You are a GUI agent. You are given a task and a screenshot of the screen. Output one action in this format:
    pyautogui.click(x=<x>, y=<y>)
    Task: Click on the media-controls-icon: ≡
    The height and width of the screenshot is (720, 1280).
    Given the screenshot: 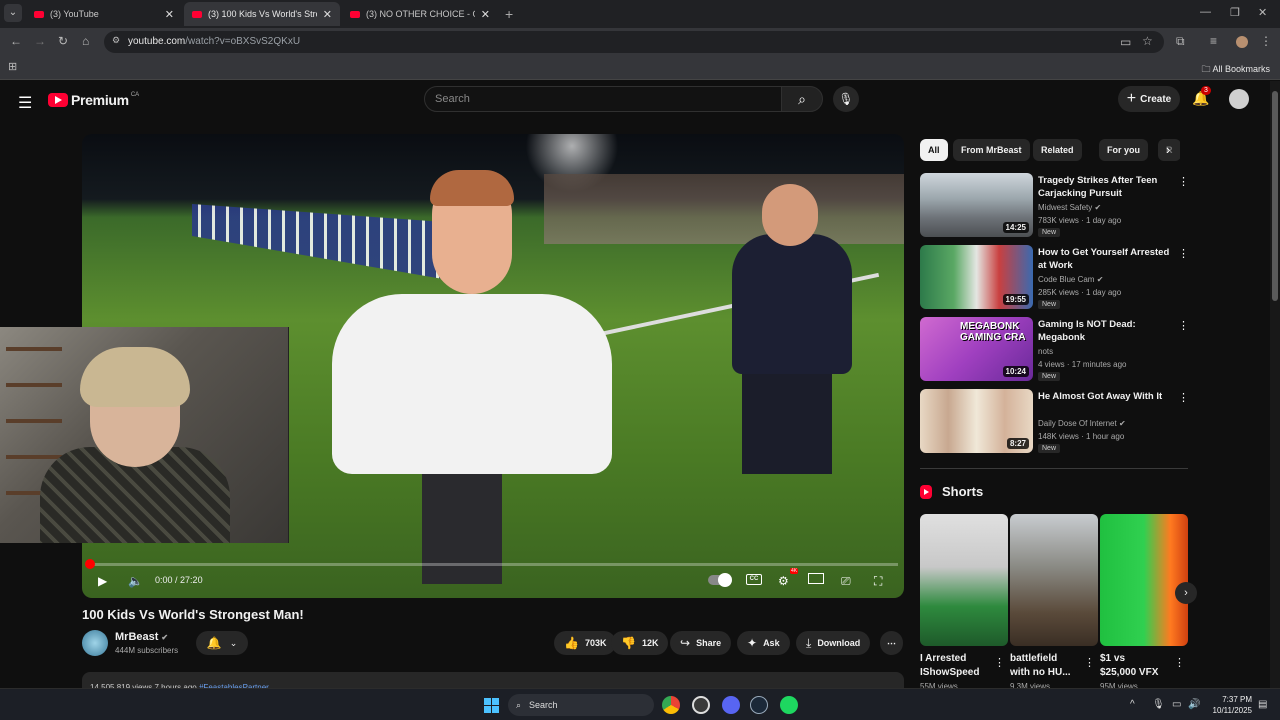 What is the action you would take?
    pyautogui.click(x=1213, y=41)
    